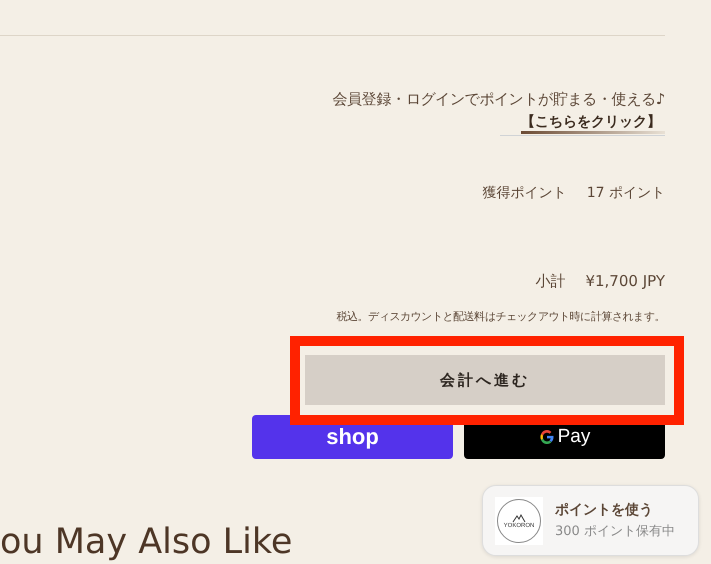  What do you see at coordinates (593, 123) in the screenshot?
I see `register-link: 【こちらをクリック】` at bounding box center [593, 123].